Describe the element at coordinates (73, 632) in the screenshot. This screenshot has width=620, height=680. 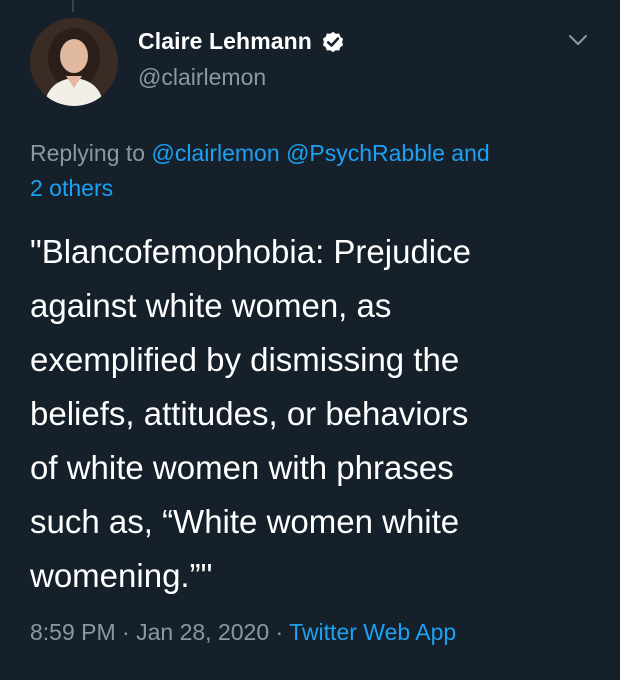
I see `tweet-time: 8:59 PM` at that location.